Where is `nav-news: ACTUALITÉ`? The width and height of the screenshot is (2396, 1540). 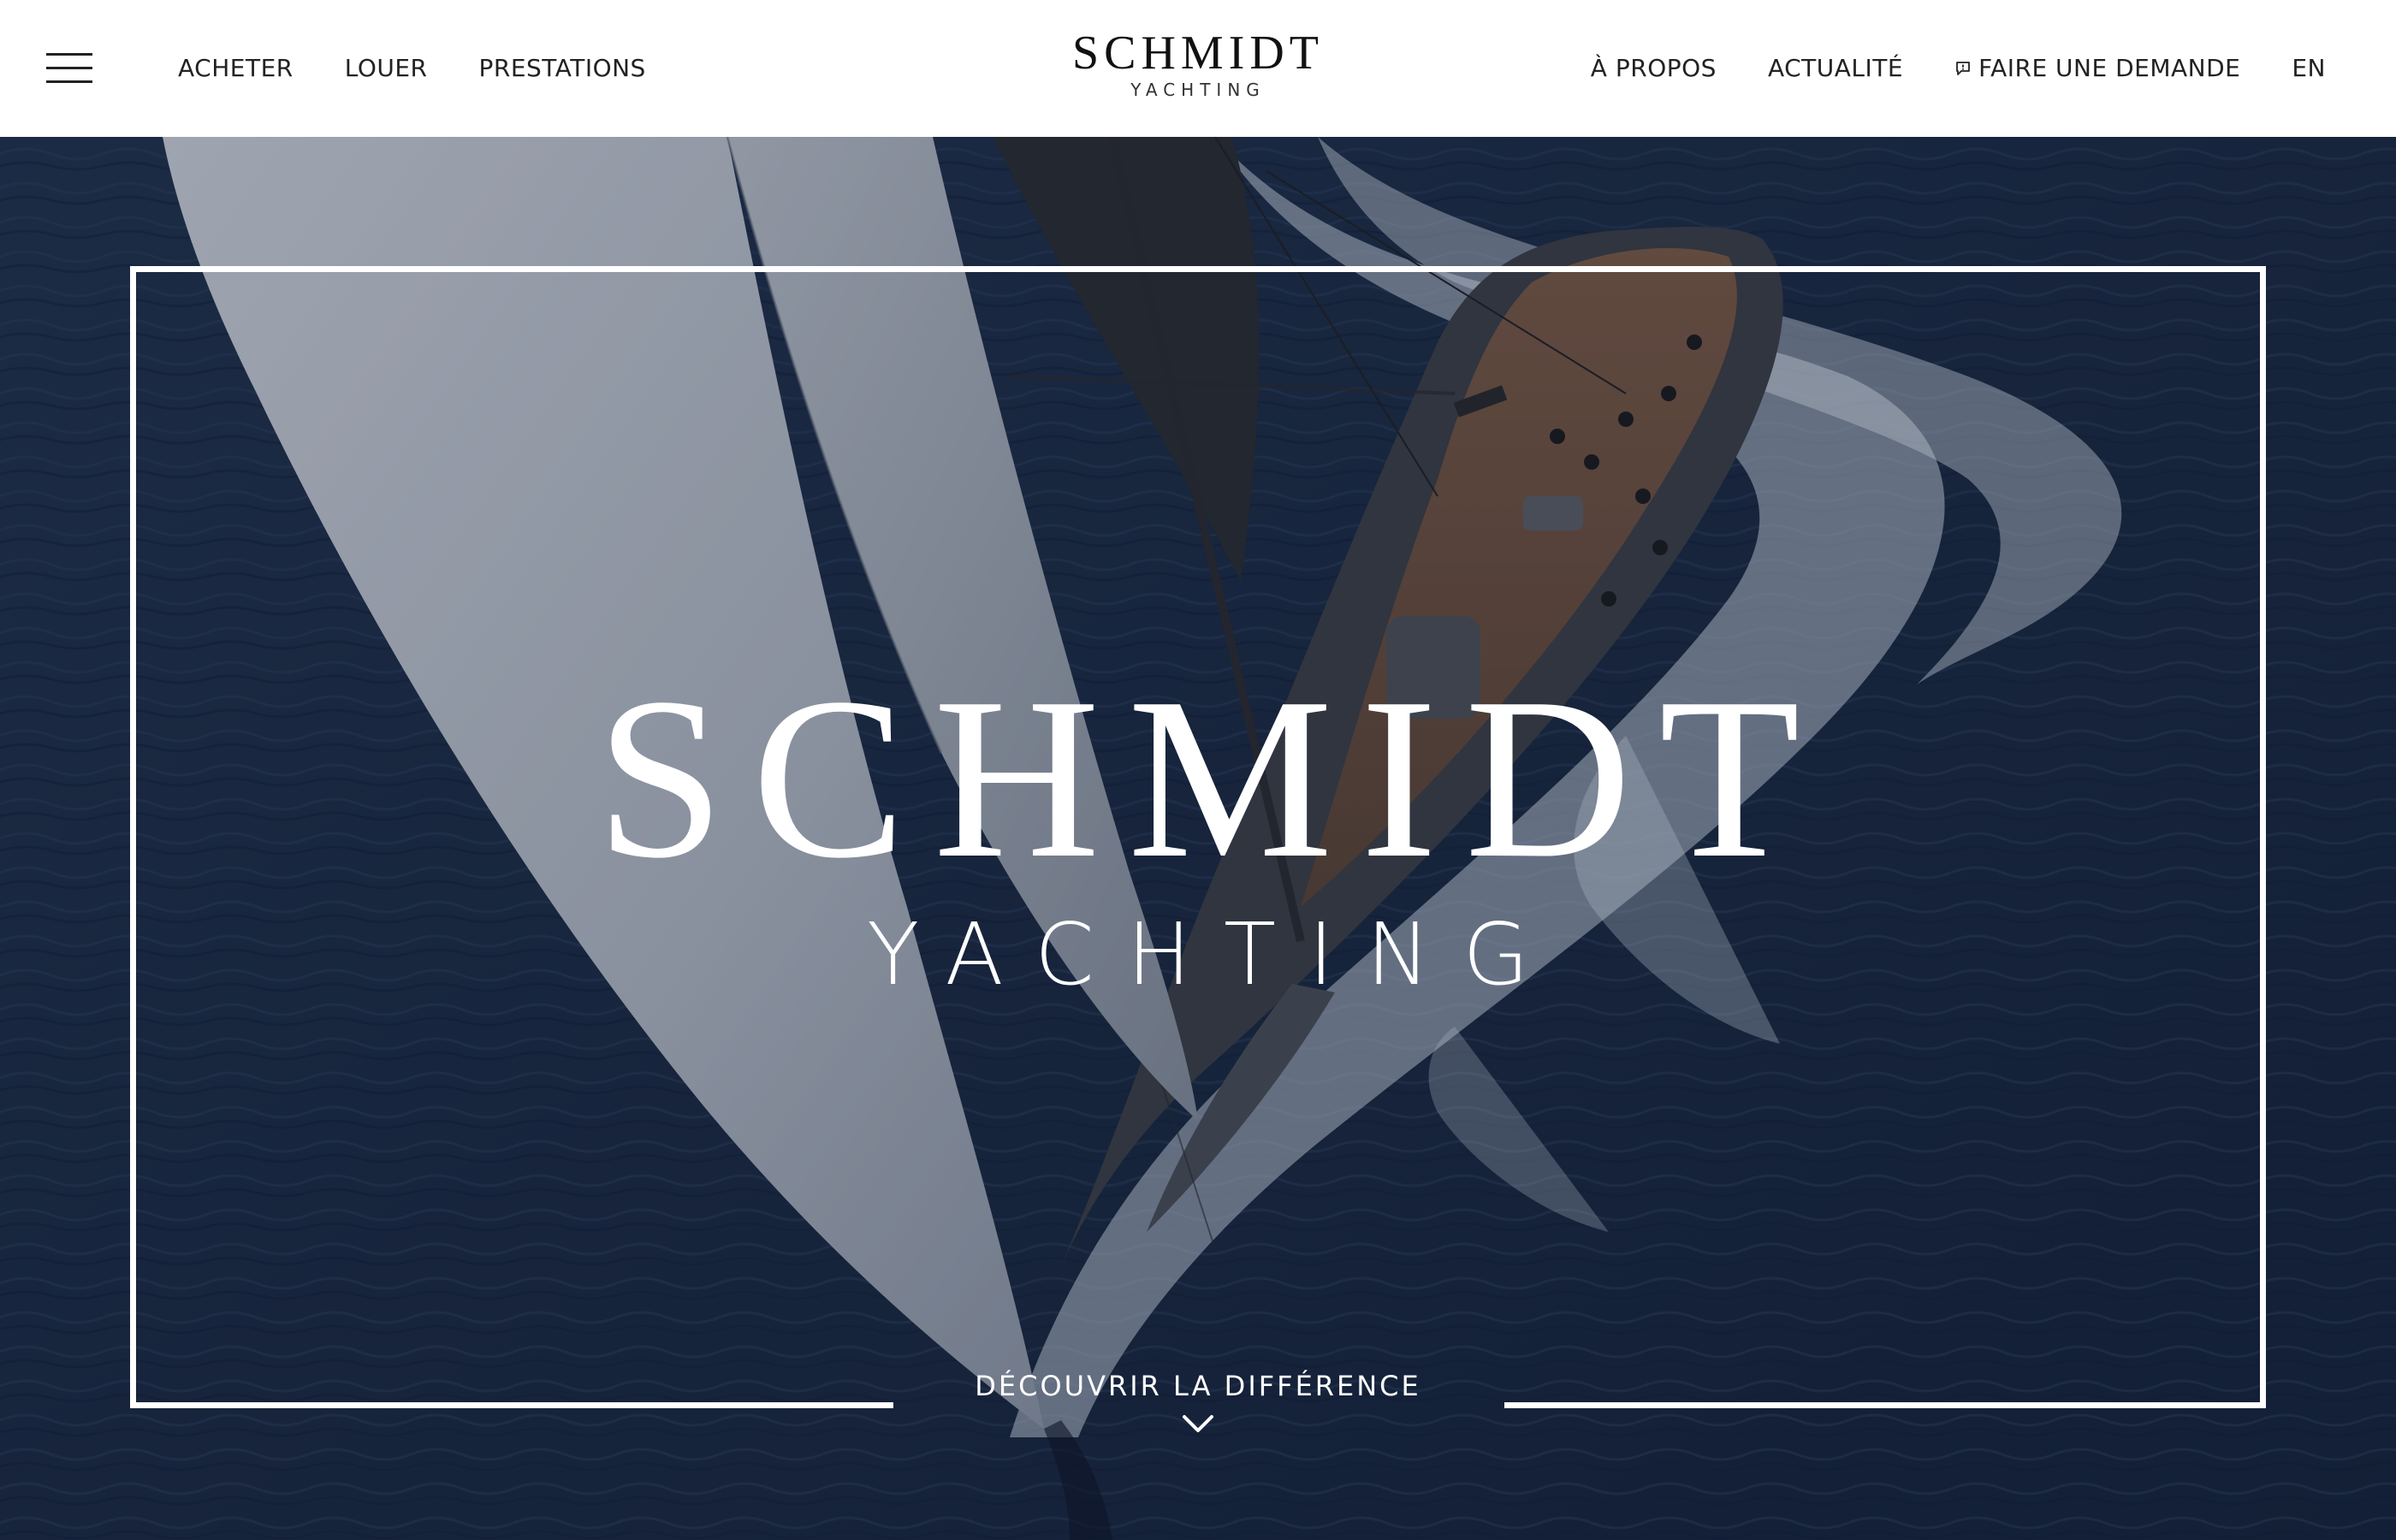 nav-news: ACTUALITÉ is located at coordinates (1836, 68).